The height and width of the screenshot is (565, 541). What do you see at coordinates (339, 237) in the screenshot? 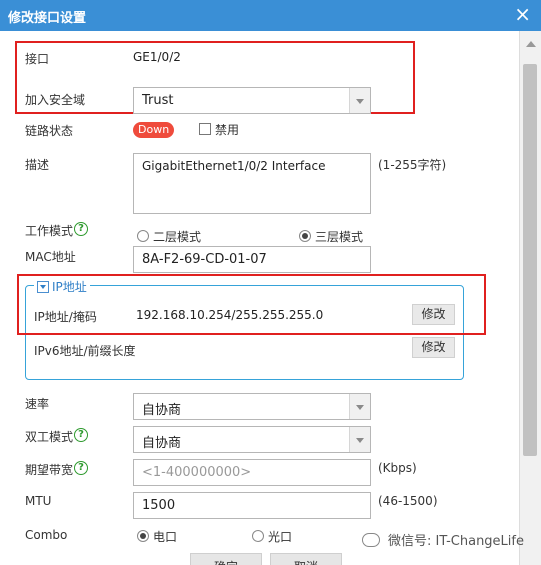
I see `work-mode-layer3-label: 三层模式` at bounding box center [339, 237].